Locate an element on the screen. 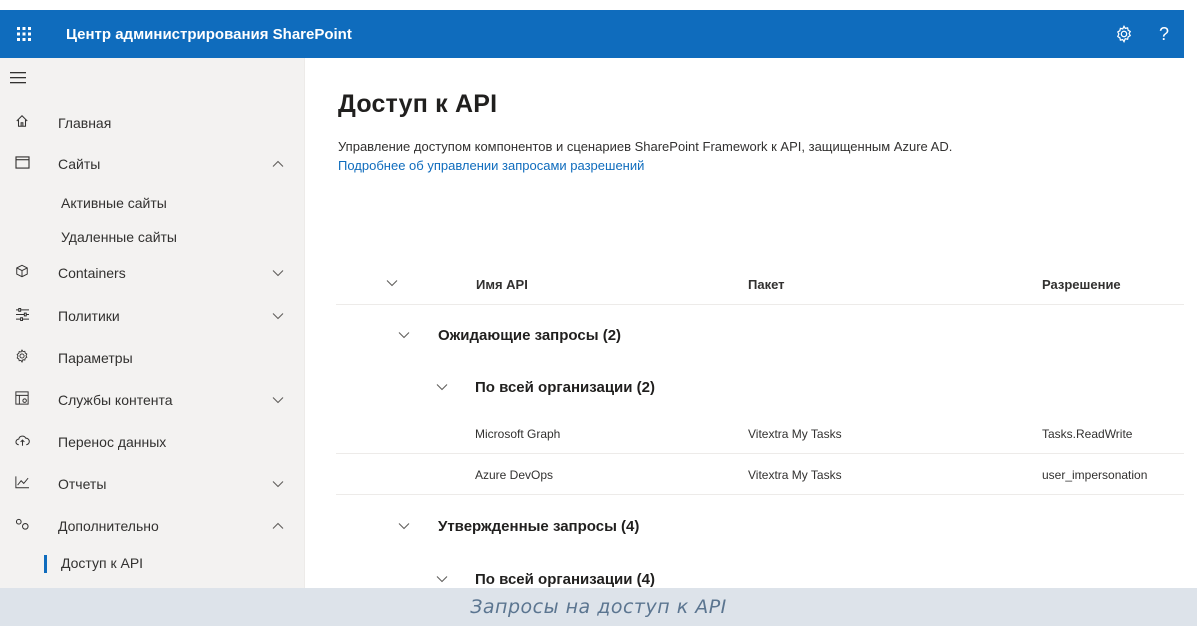  nav-item-migration: Перенос данных is located at coordinates (152, 442).